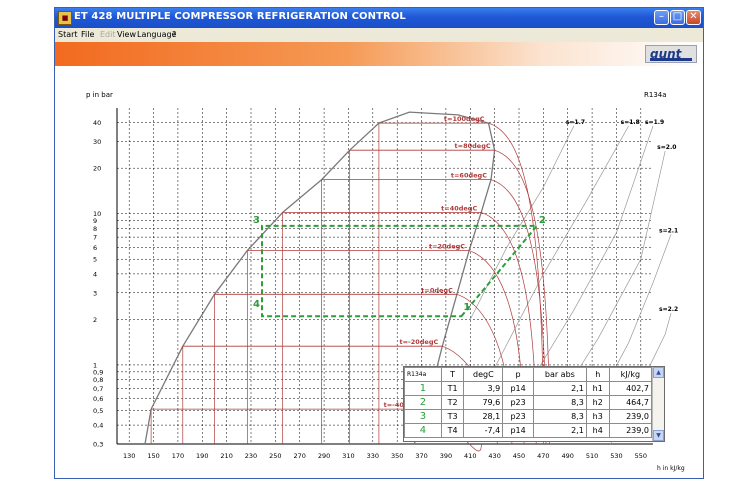  I want to click on table-row: 1 T1 3,9 p14 2,1 h1 402,7, so click(528, 388).